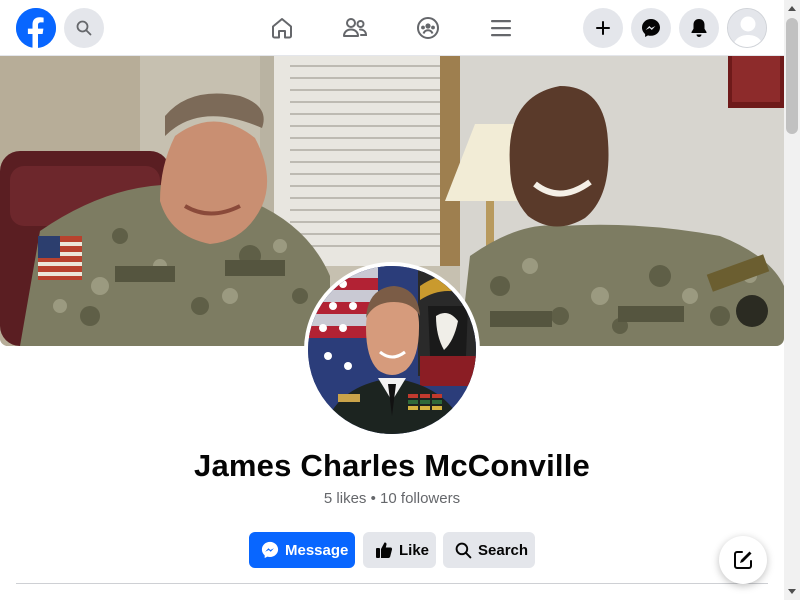 This screenshot has height=600, width=800. I want to click on create-button, so click(603, 28).